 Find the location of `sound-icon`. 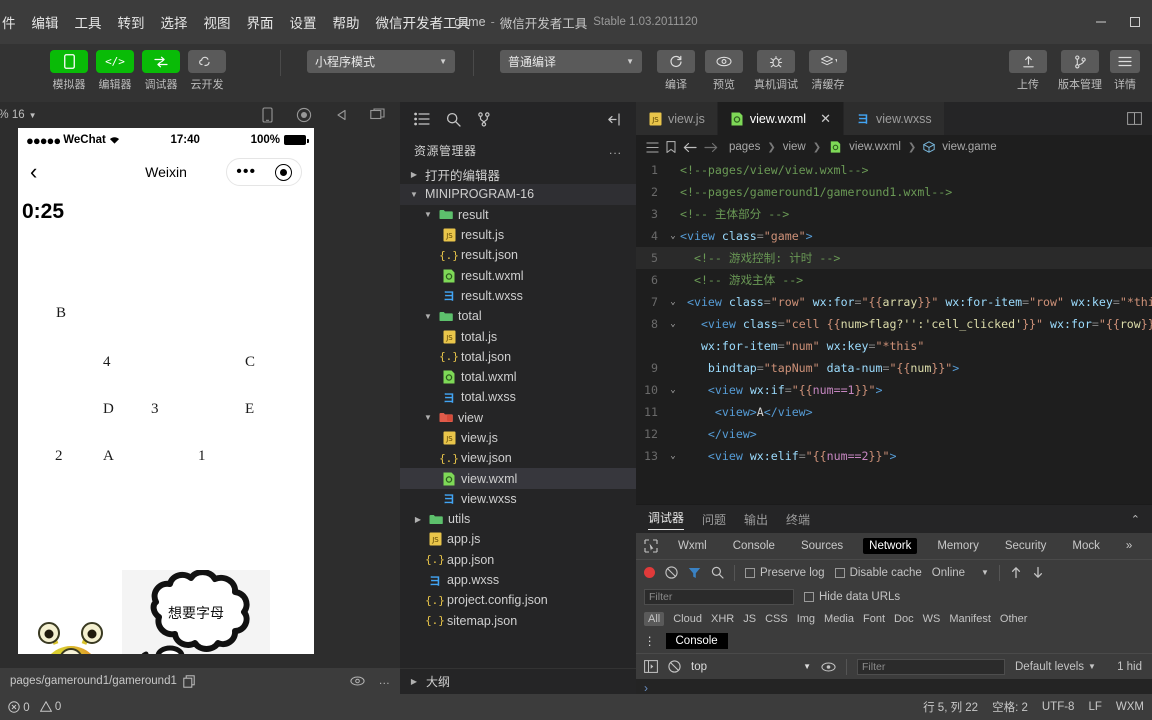

sound-icon is located at coordinates (341, 115).